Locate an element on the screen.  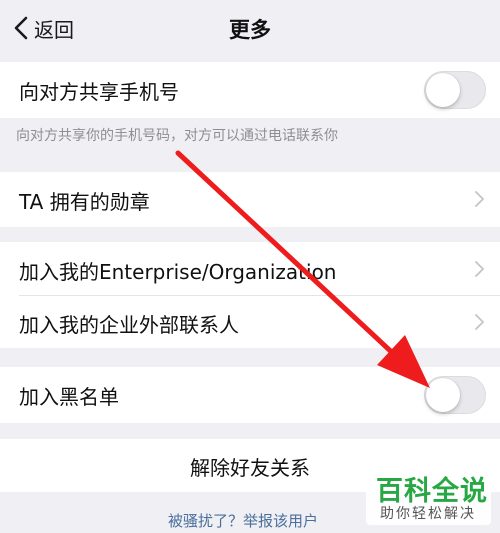
join-external-contacts-cell: 加入我的企业外部联系人 is located at coordinates (250, 322).